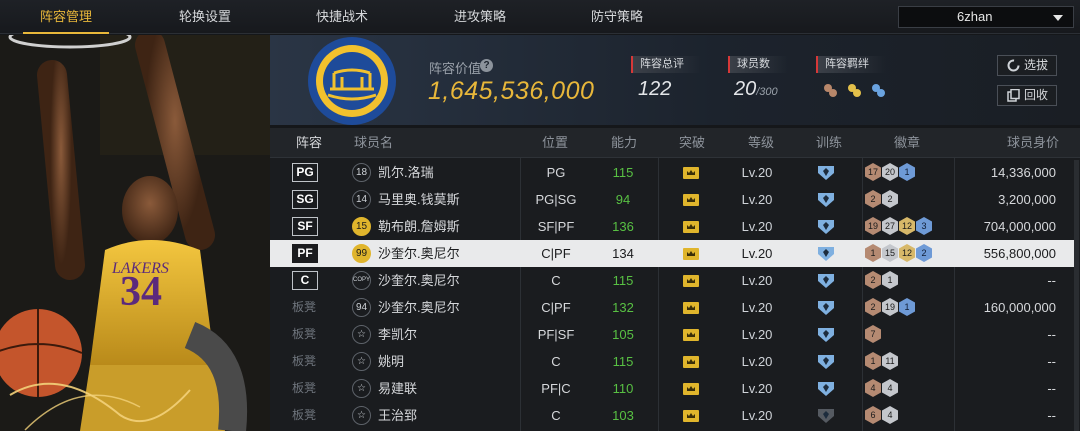 The width and height of the screenshot is (1080, 431). What do you see at coordinates (556, 172) in the screenshot?
I see `row-position: PG` at bounding box center [556, 172].